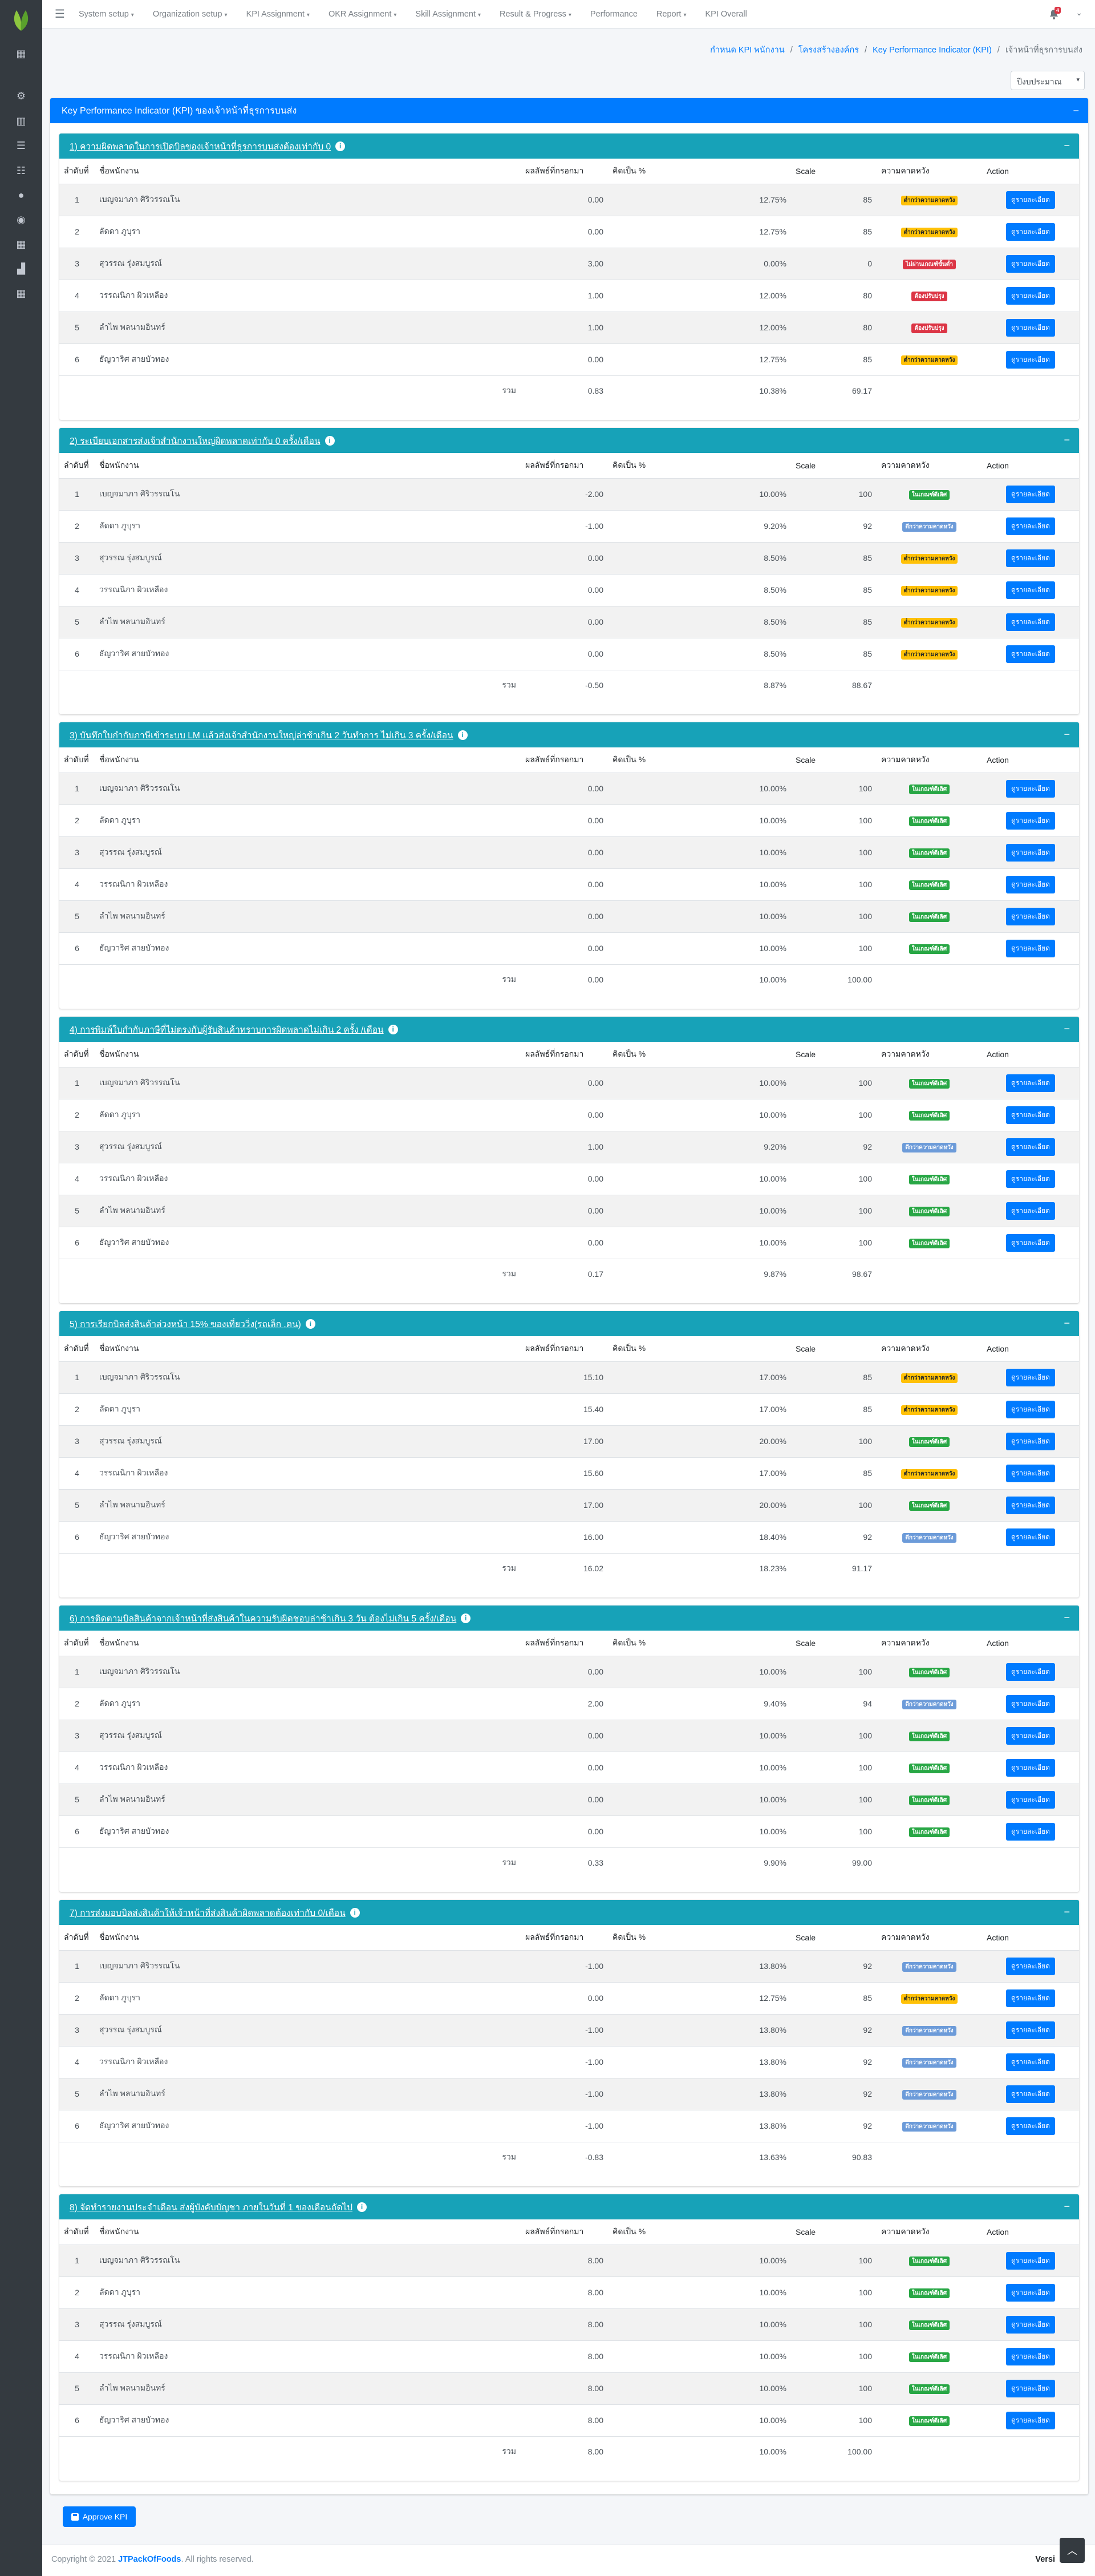 This screenshot has width=1095, height=2576. Describe the element at coordinates (535, 14) in the screenshot. I see `menu-result-progress: Result & Progress ▾` at that location.